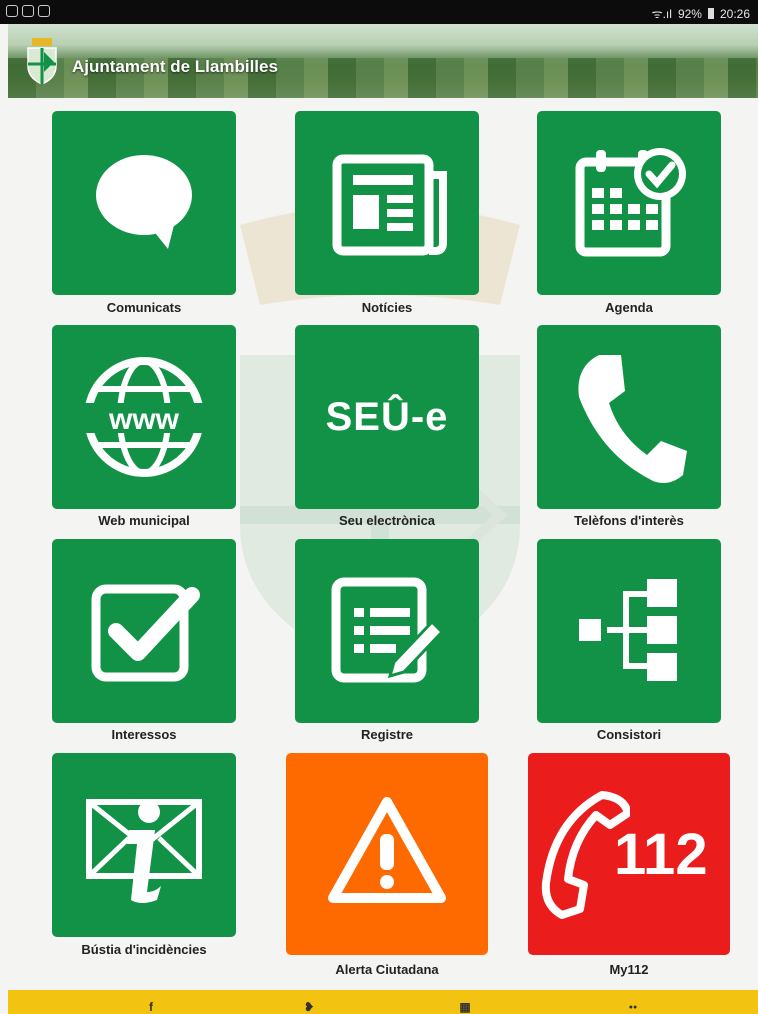 The width and height of the screenshot is (758, 1014). I want to click on speech-bubble-icon, so click(144, 202).